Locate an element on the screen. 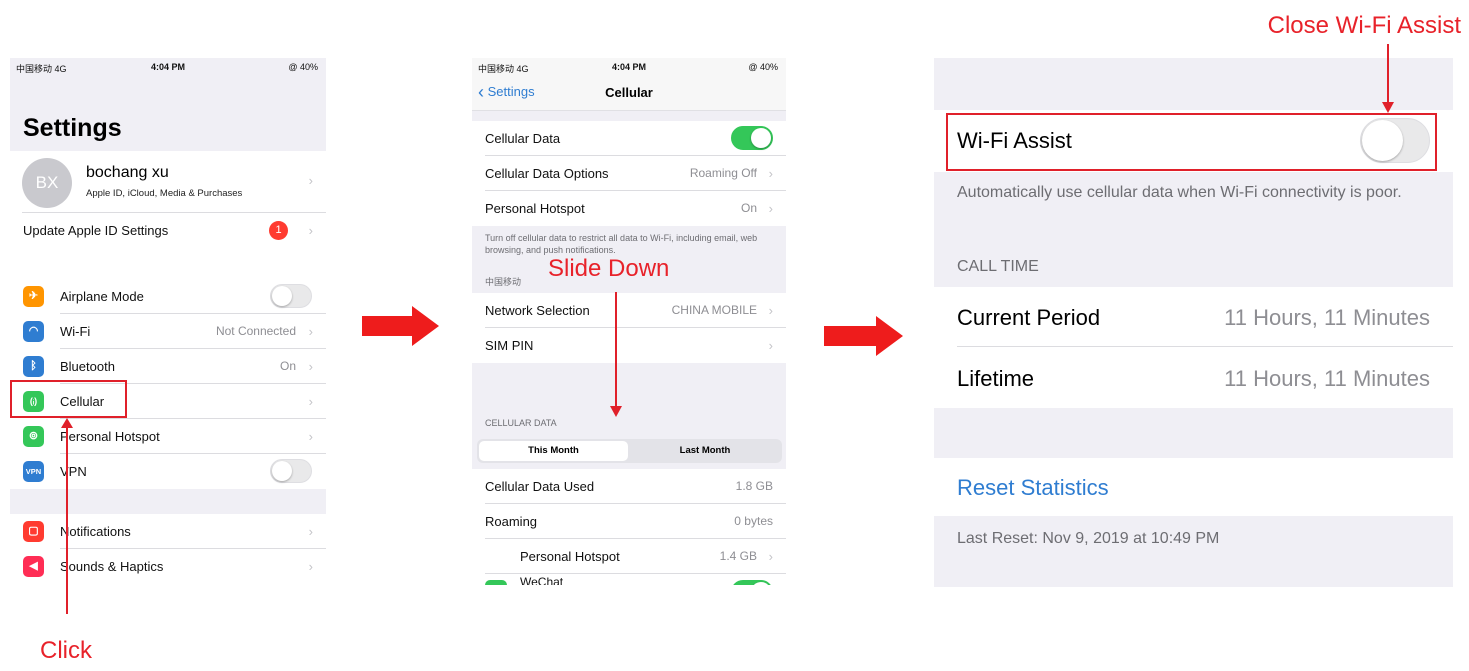 The height and width of the screenshot is (671, 1469). cellular-data-used-label: Cellular Data Used is located at coordinates (540, 486).